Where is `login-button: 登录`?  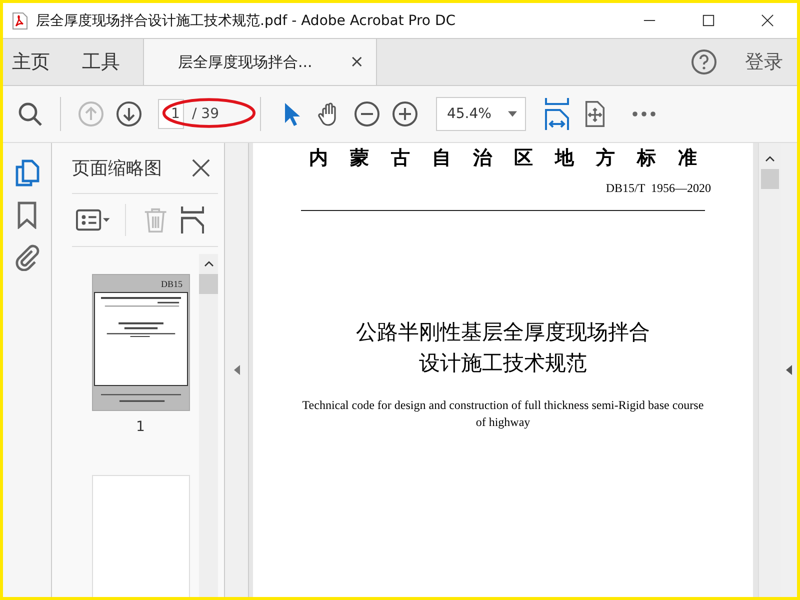
login-button: 登录 is located at coordinates (767, 62).